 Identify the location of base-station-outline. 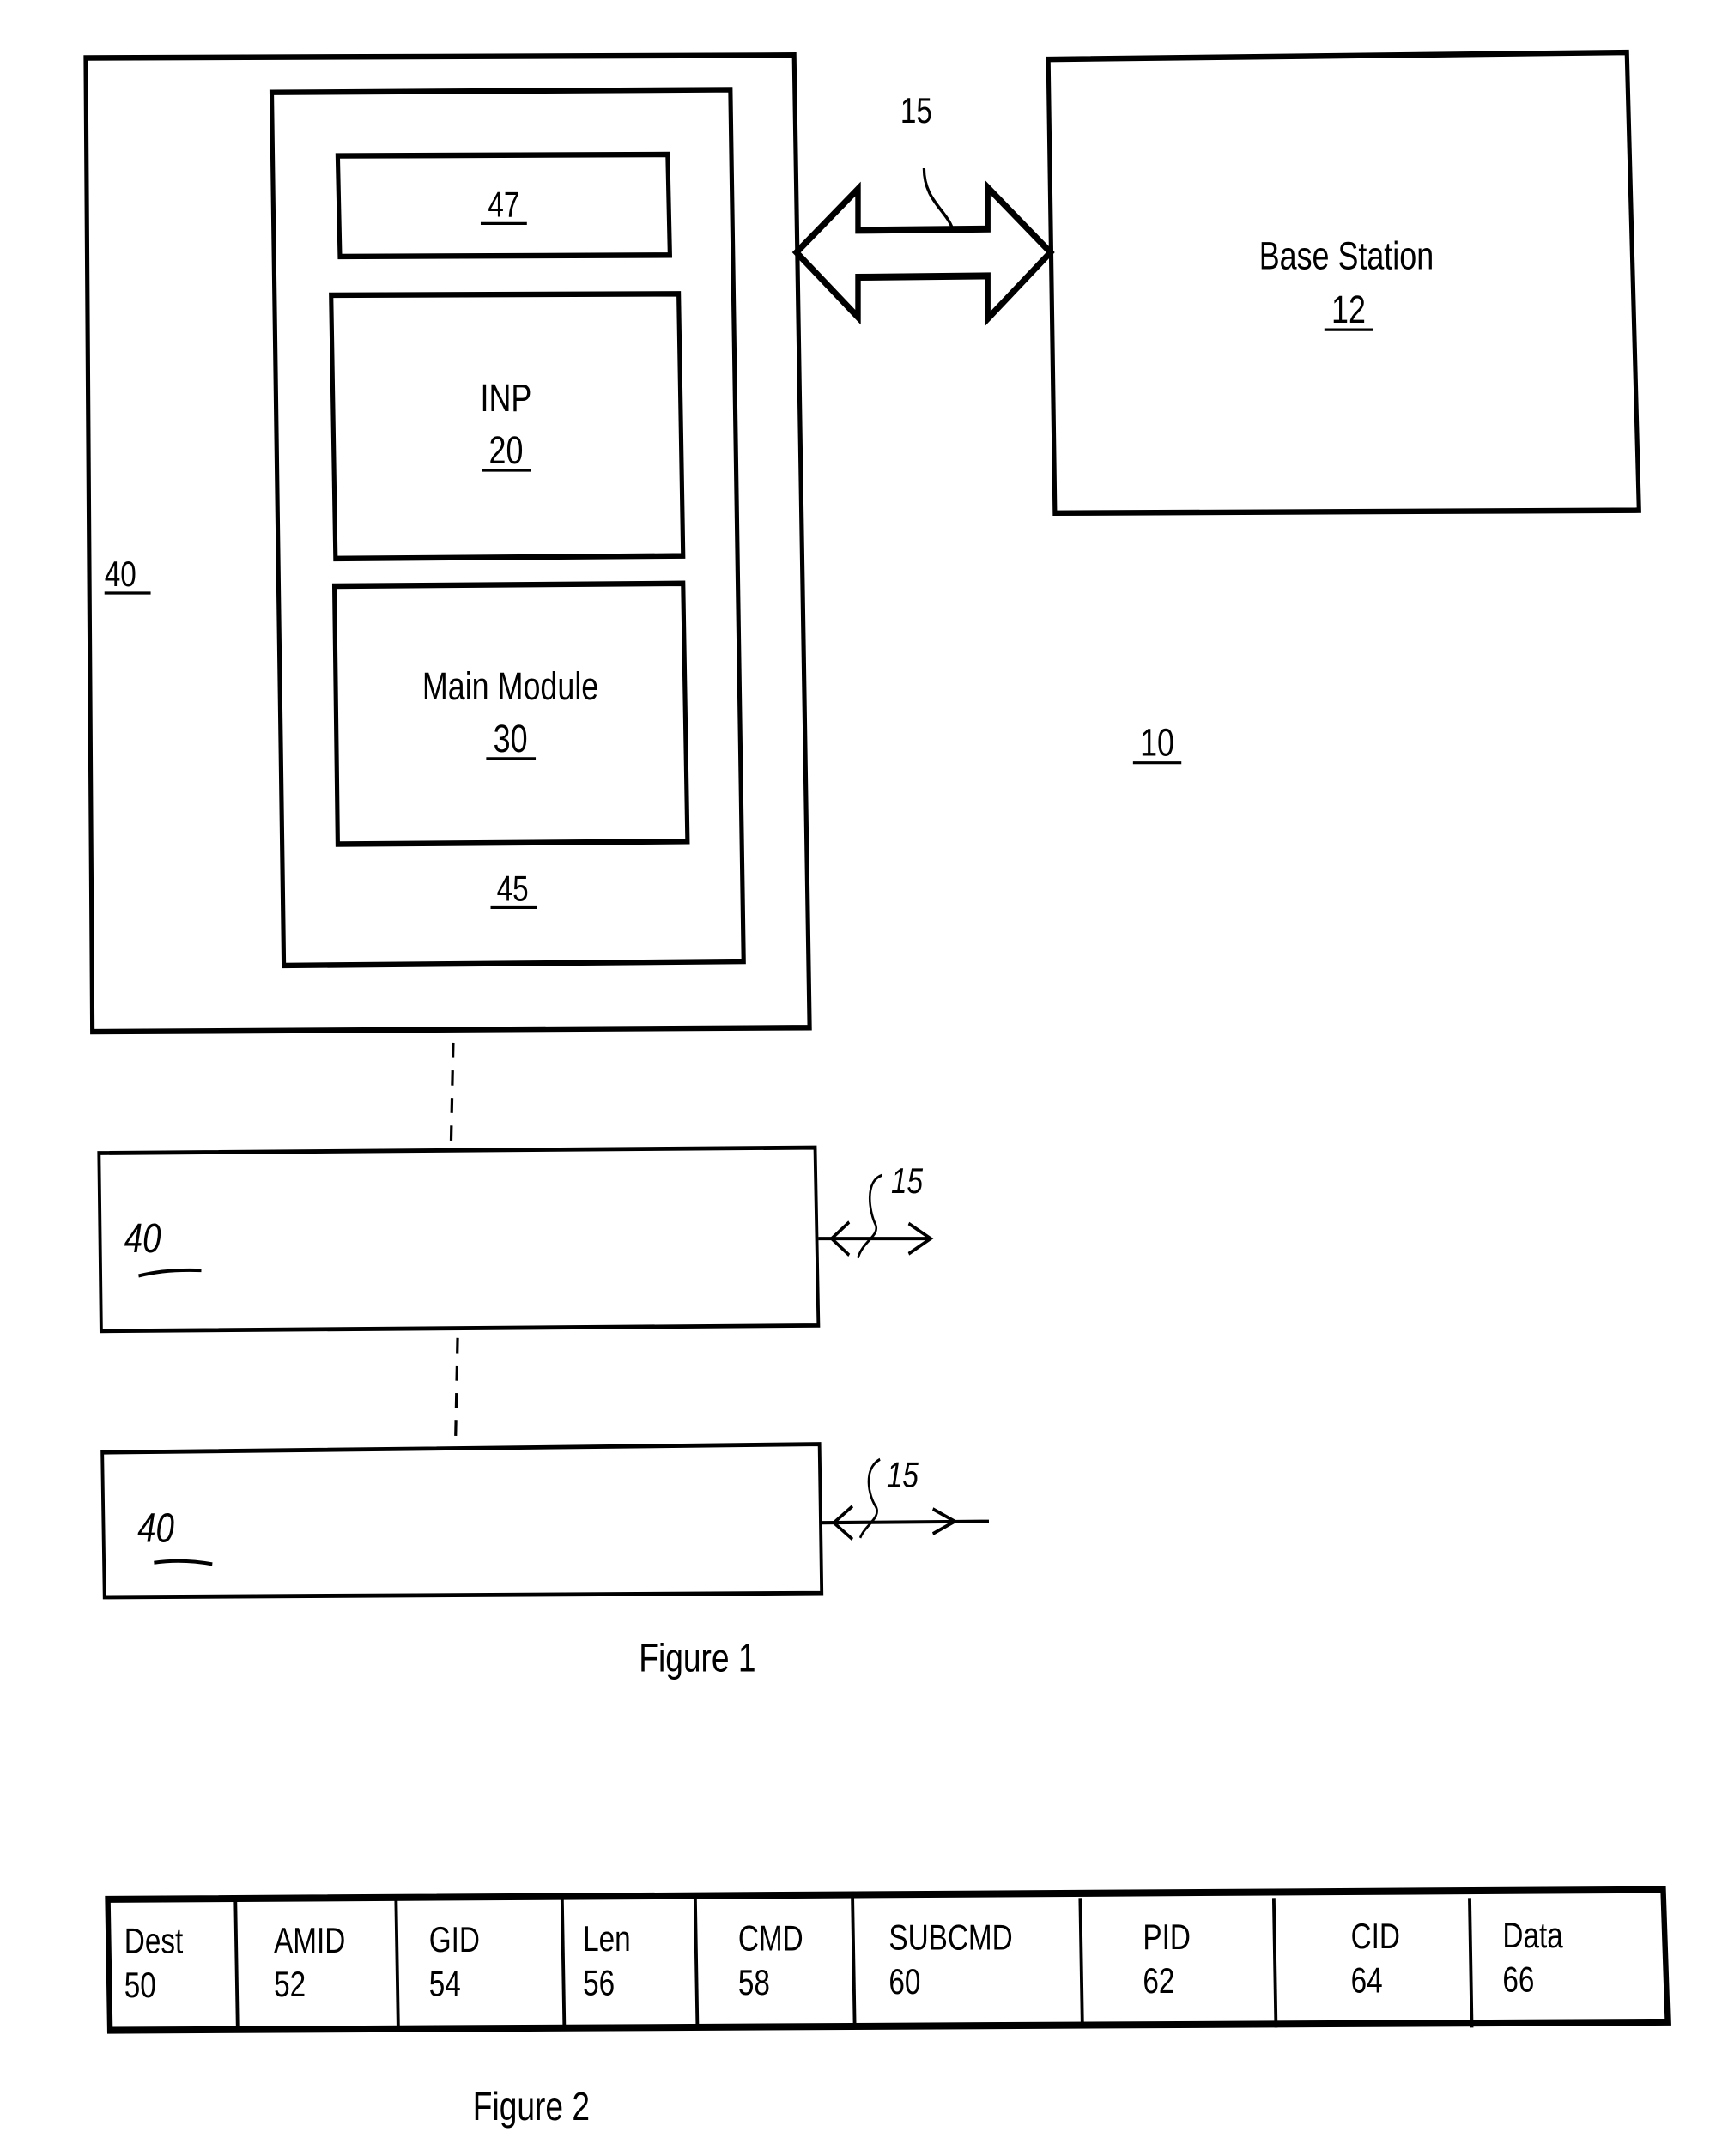
(1343, 283).